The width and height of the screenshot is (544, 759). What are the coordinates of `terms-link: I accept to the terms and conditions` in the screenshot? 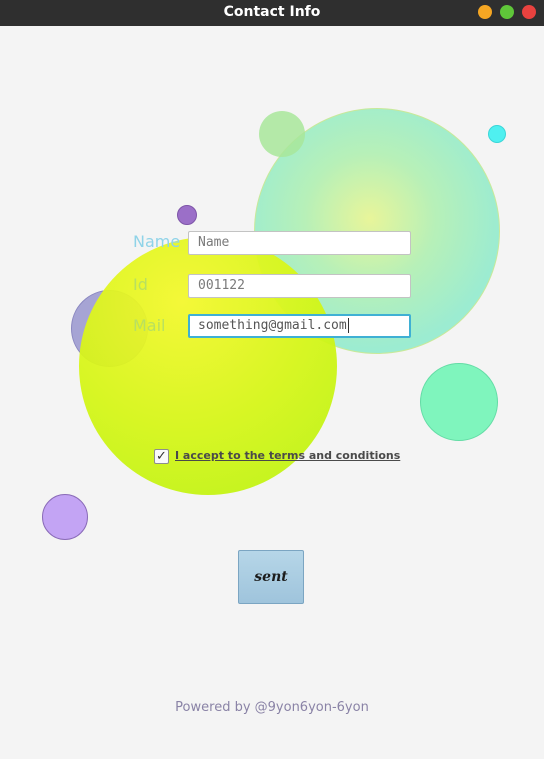 It's located at (287, 455).